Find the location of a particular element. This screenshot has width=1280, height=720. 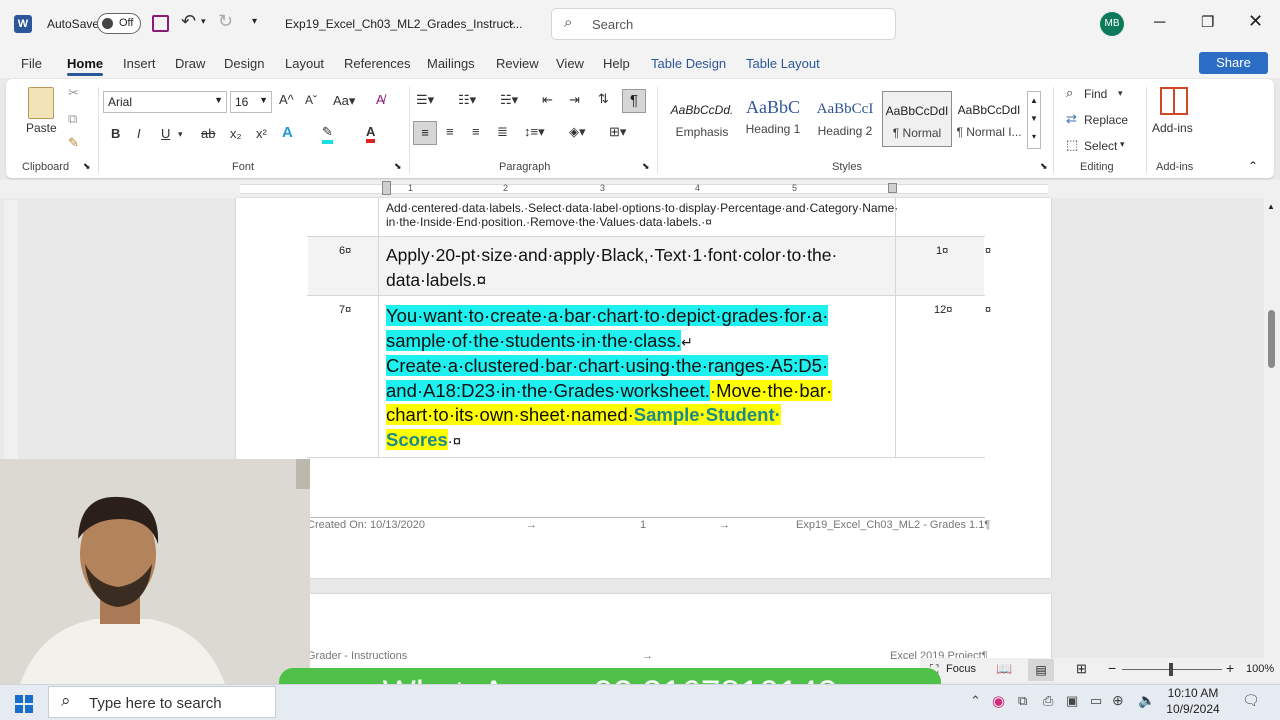

collapse-ribbon-icon: ⌃ is located at coordinates (1253, 166).